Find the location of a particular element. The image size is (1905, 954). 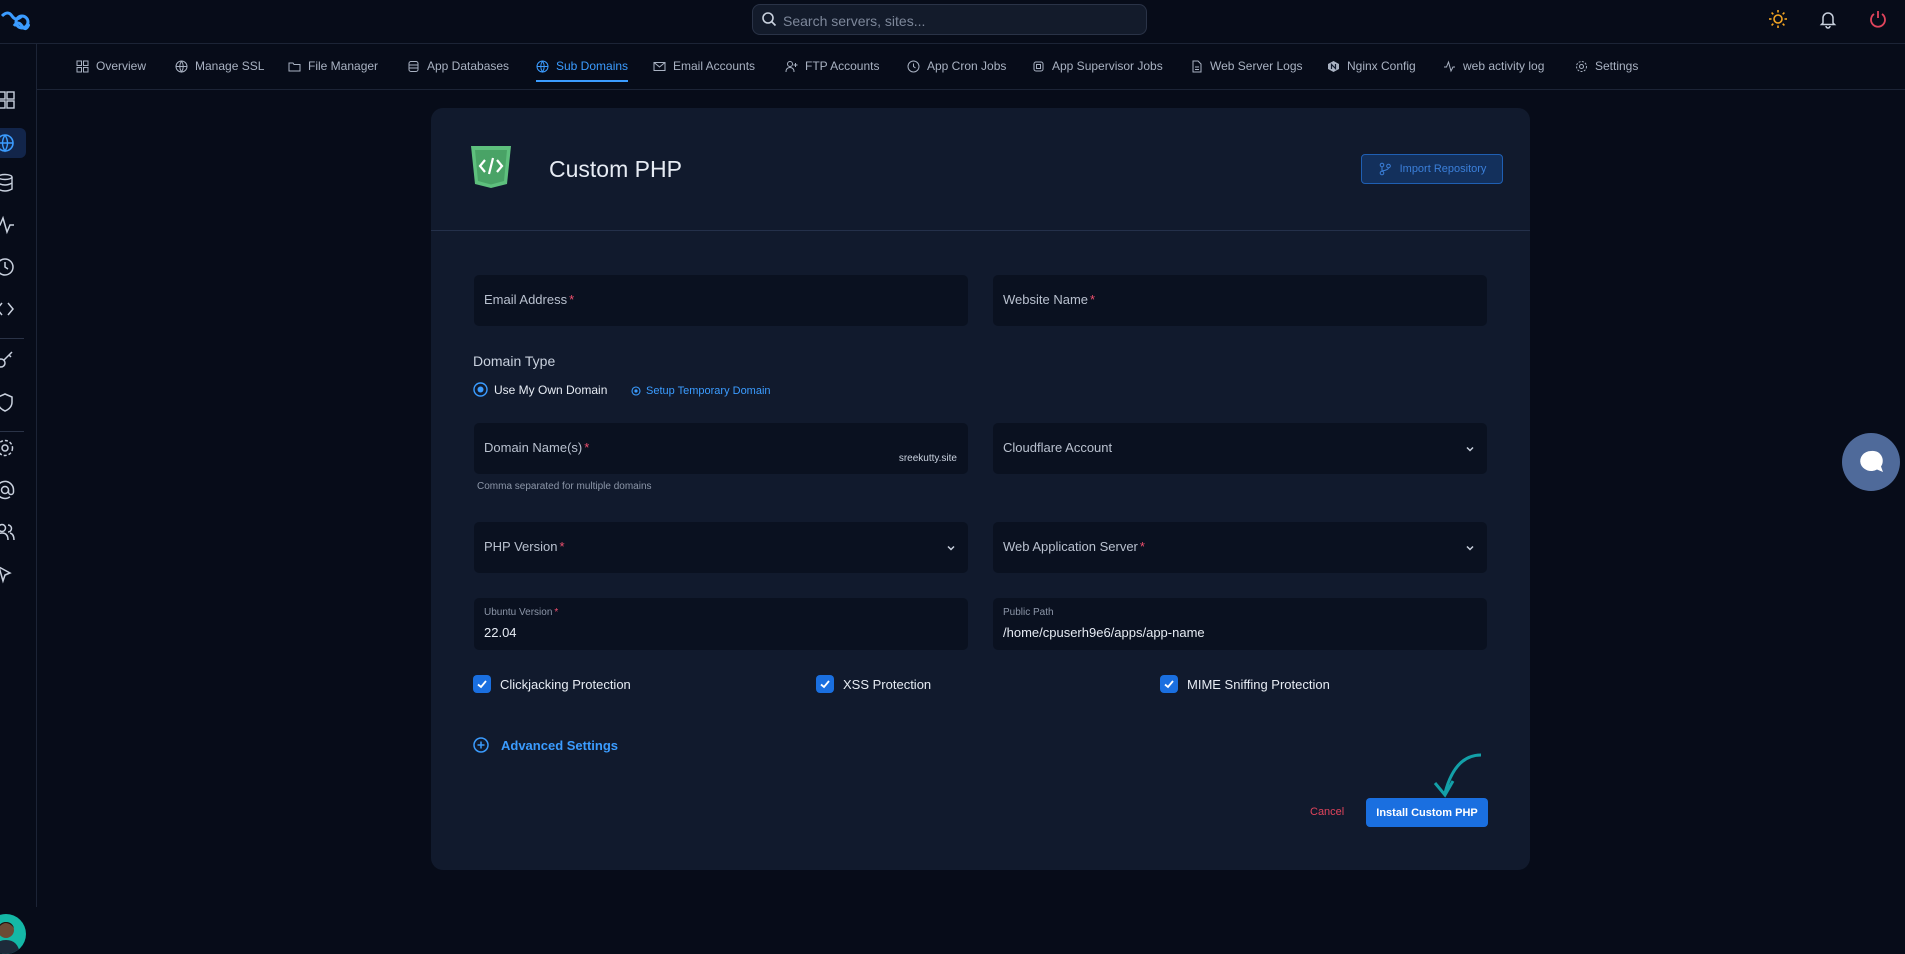

chat-icon is located at coordinates (1871, 461).